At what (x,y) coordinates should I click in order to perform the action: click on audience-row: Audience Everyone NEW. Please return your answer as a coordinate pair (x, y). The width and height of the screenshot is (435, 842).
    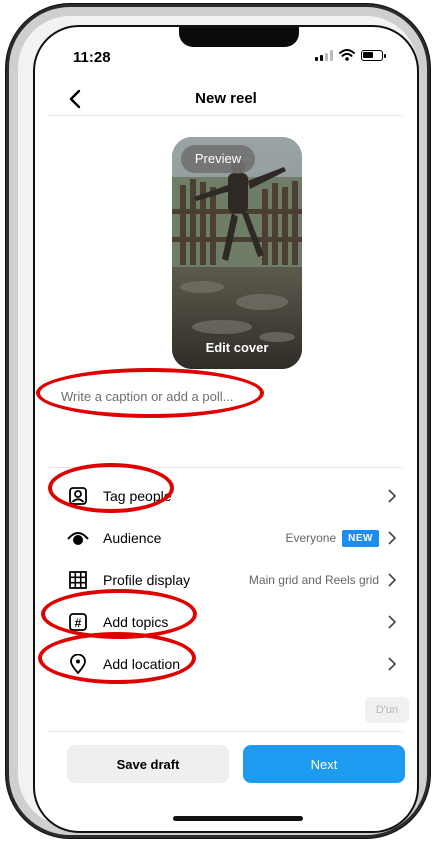
    Looking at the image, I should click on (226, 538).